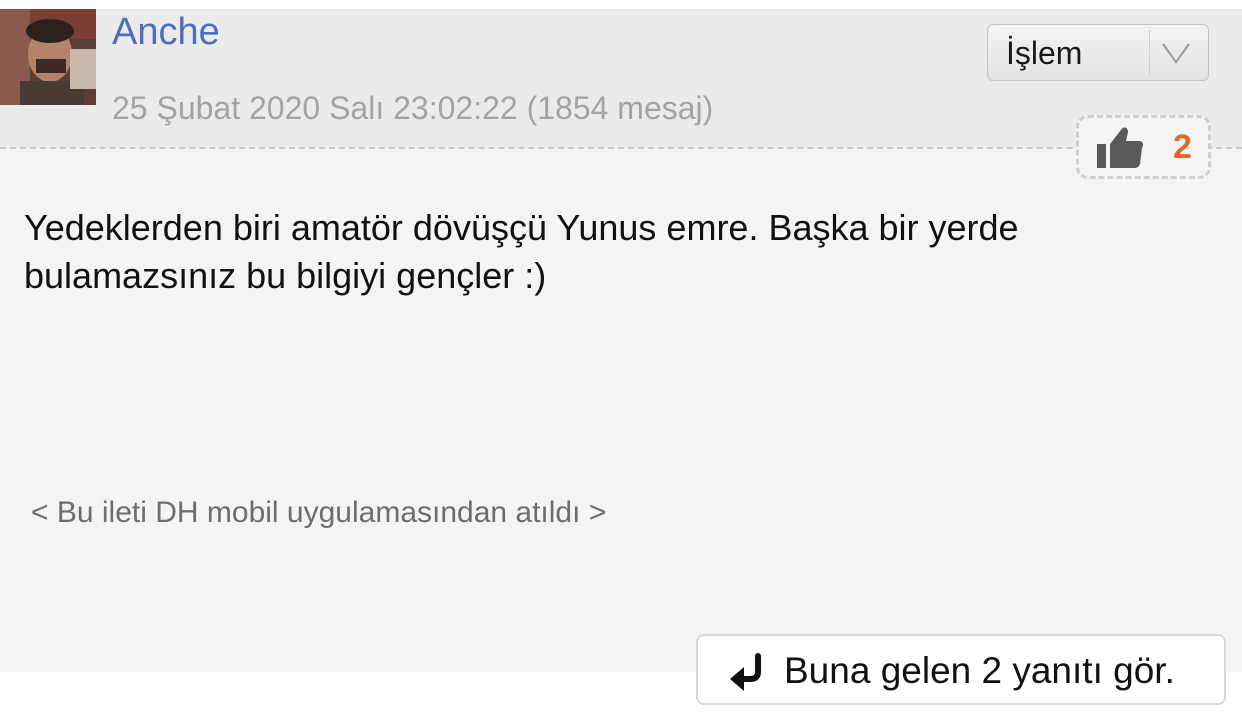 This screenshot has width=1242, height=712. I want to click on action-dropdown: İşlem, so click(1098, 52).